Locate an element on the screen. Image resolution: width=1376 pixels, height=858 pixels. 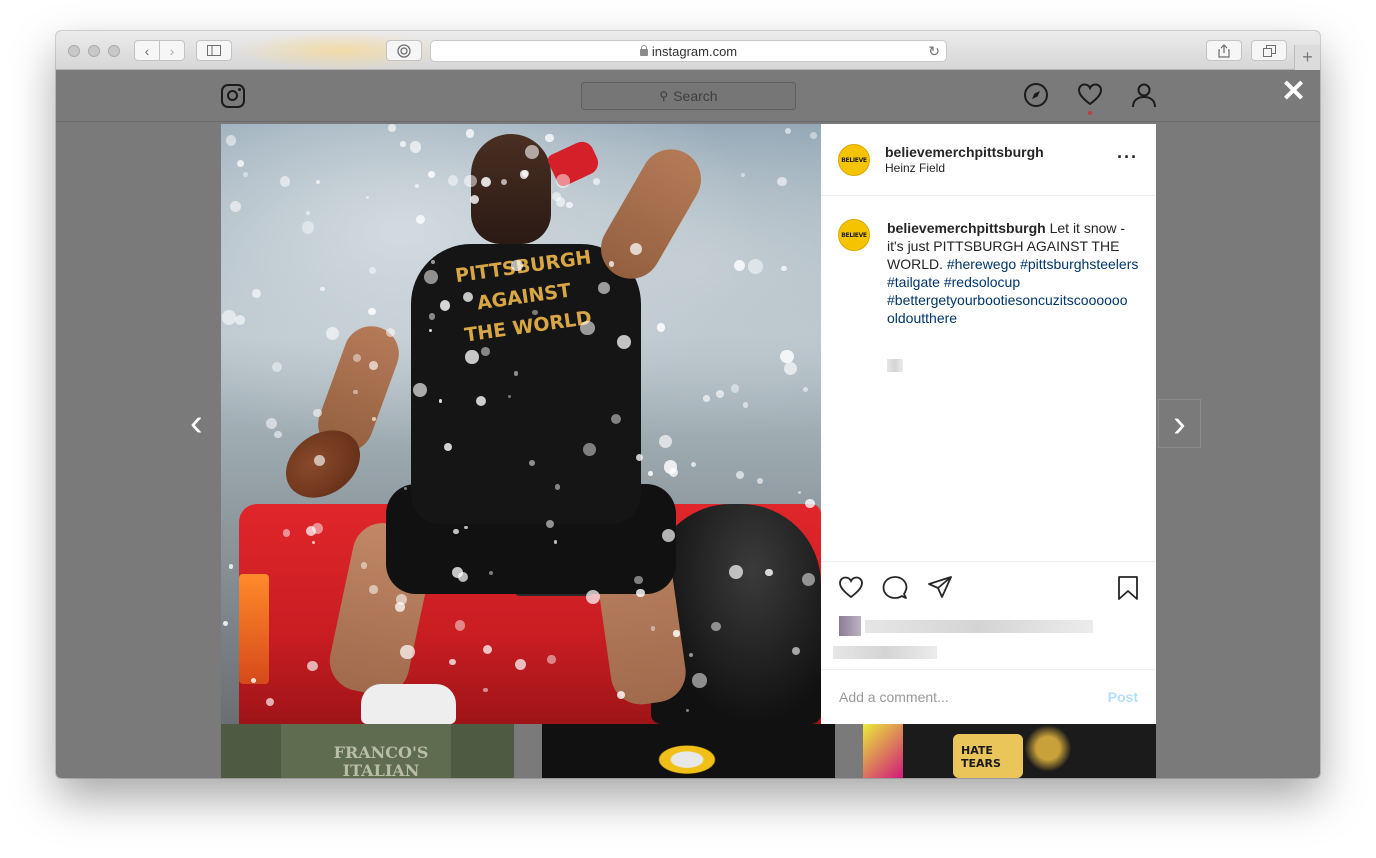
new-tab-button: + is located at coordinates (1307, 57).